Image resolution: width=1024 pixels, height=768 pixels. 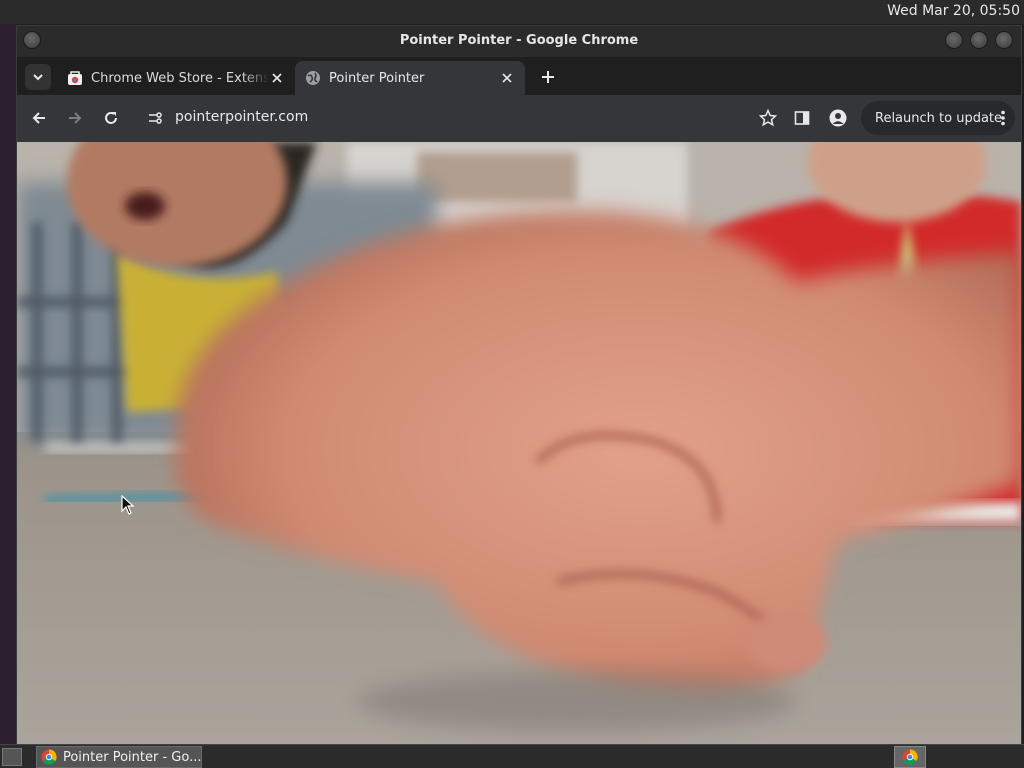 I want to click on reload-icon, so click(x=111, y=118).